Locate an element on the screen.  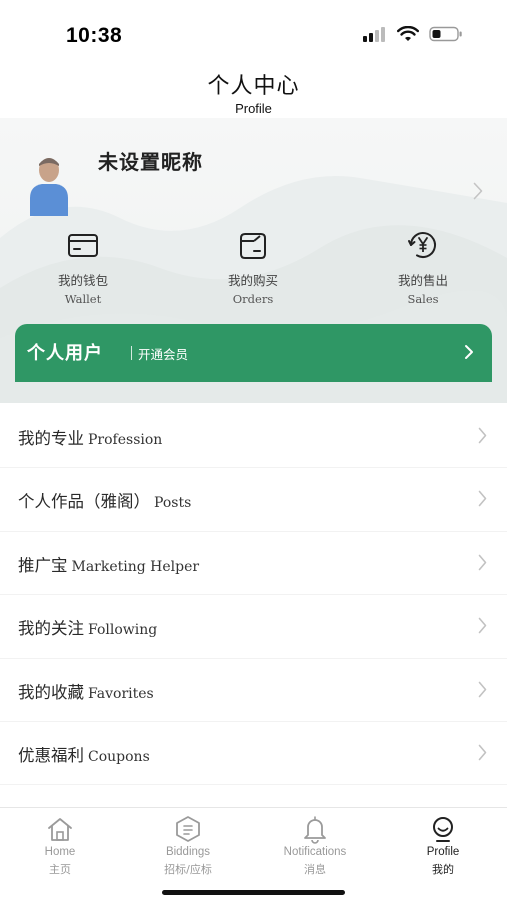
menu-item-label: 优惠福利 Coupons is located at coordinates (84, 754).